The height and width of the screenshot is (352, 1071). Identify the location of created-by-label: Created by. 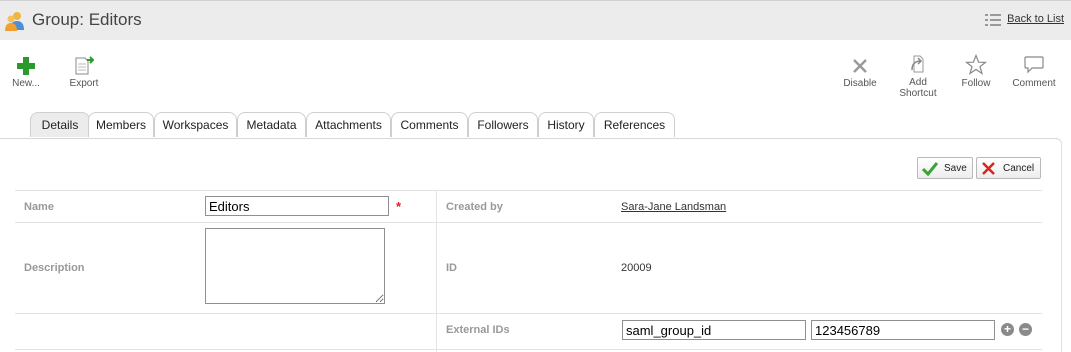
(474, 207).